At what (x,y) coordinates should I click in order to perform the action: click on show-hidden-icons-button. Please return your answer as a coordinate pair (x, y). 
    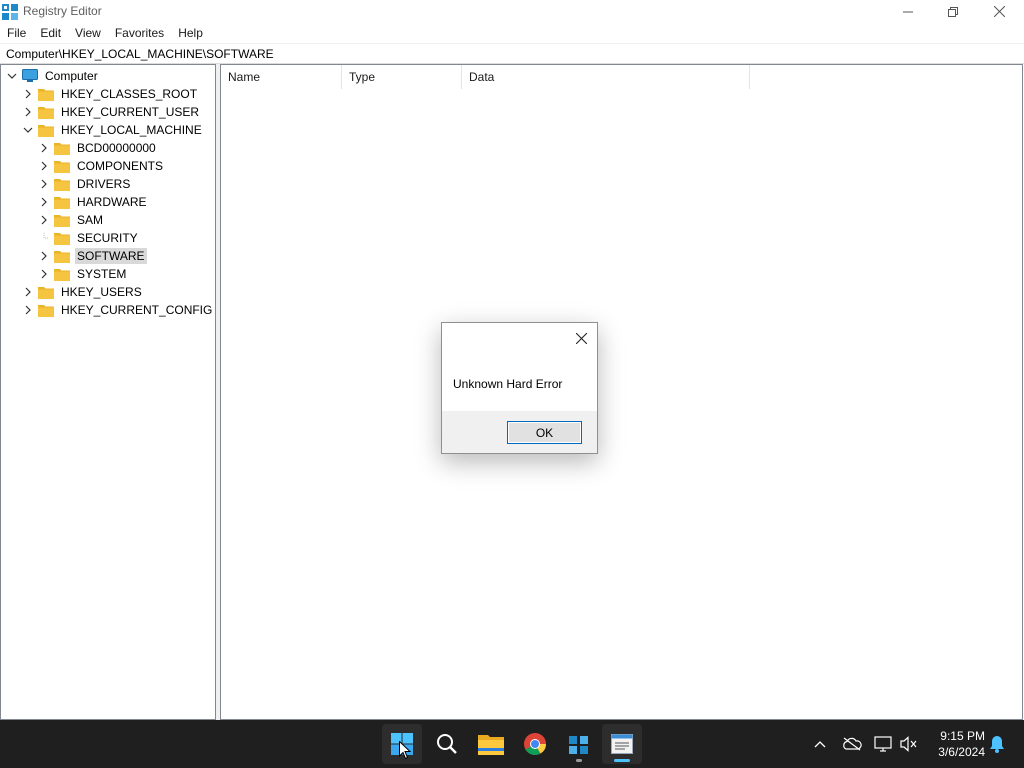
    Looking at the image, I should click on (820, 744).